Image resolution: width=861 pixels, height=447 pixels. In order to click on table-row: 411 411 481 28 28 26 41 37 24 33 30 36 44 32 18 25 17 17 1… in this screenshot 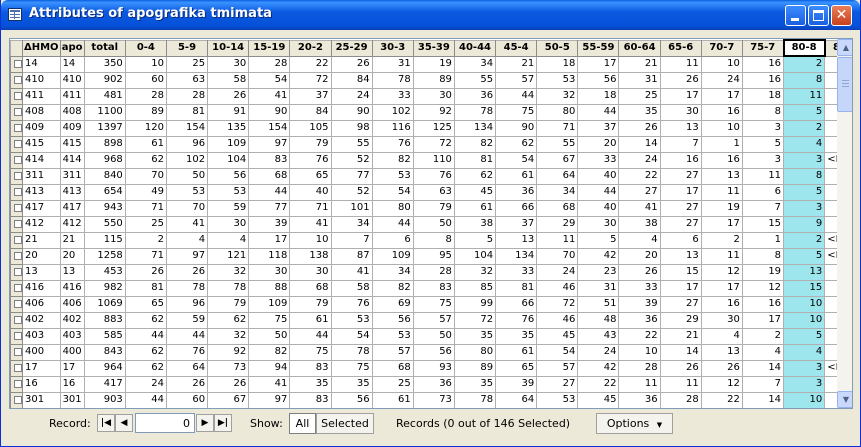, I will do `click(431, 96)`.